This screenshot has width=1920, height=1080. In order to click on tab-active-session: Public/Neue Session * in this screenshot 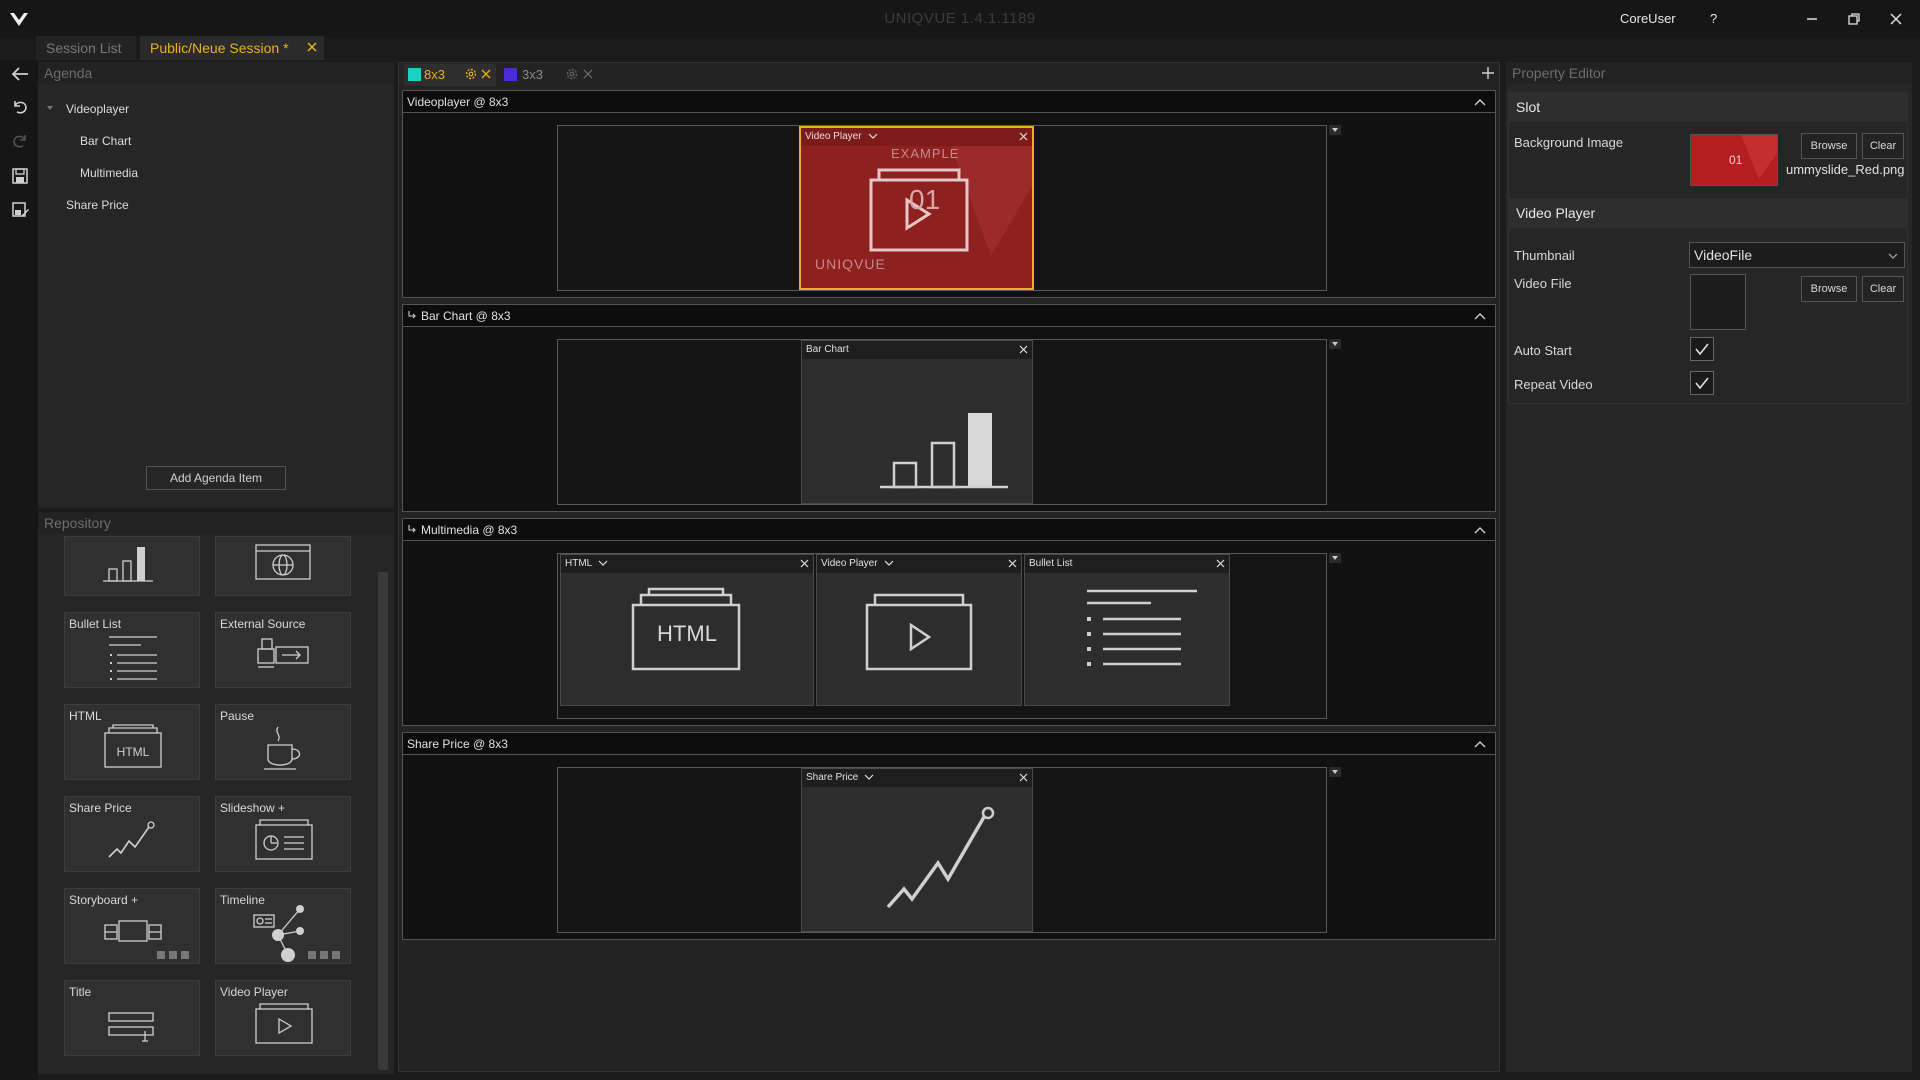, I will do `click(232, 48)`.